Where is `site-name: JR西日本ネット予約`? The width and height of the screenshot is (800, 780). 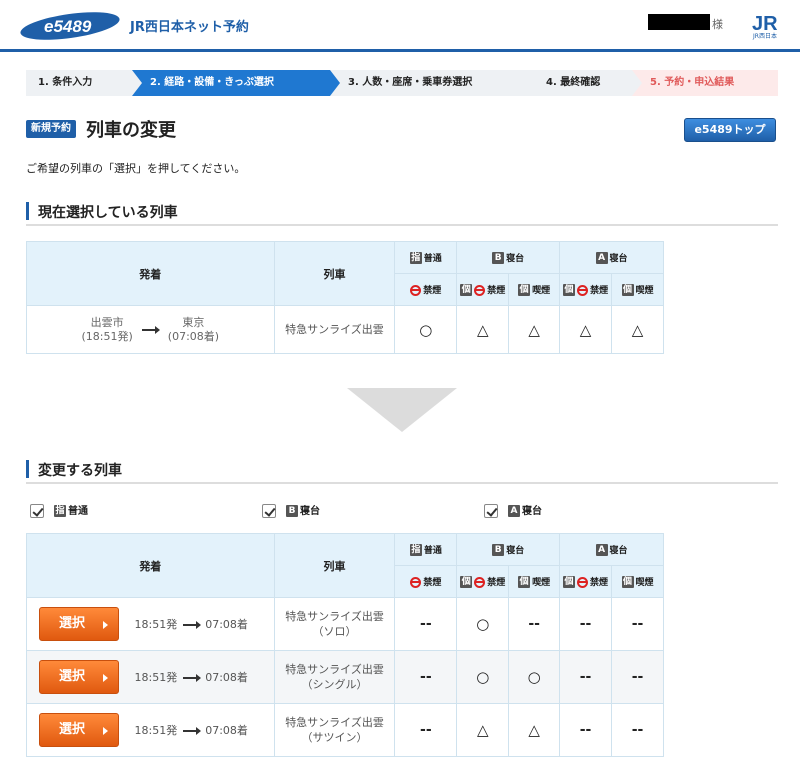 site-name: JR西日本ネット予約 is located at coordinates (189, 27).